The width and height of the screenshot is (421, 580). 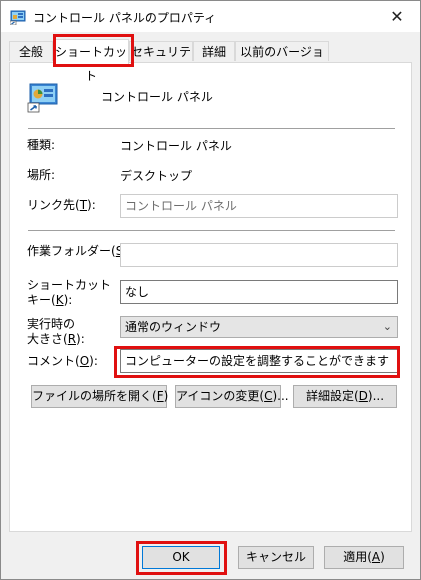 I want to click on title-bar: コントロール パネルのプロパティ ✕, so click(x=210, y=16).